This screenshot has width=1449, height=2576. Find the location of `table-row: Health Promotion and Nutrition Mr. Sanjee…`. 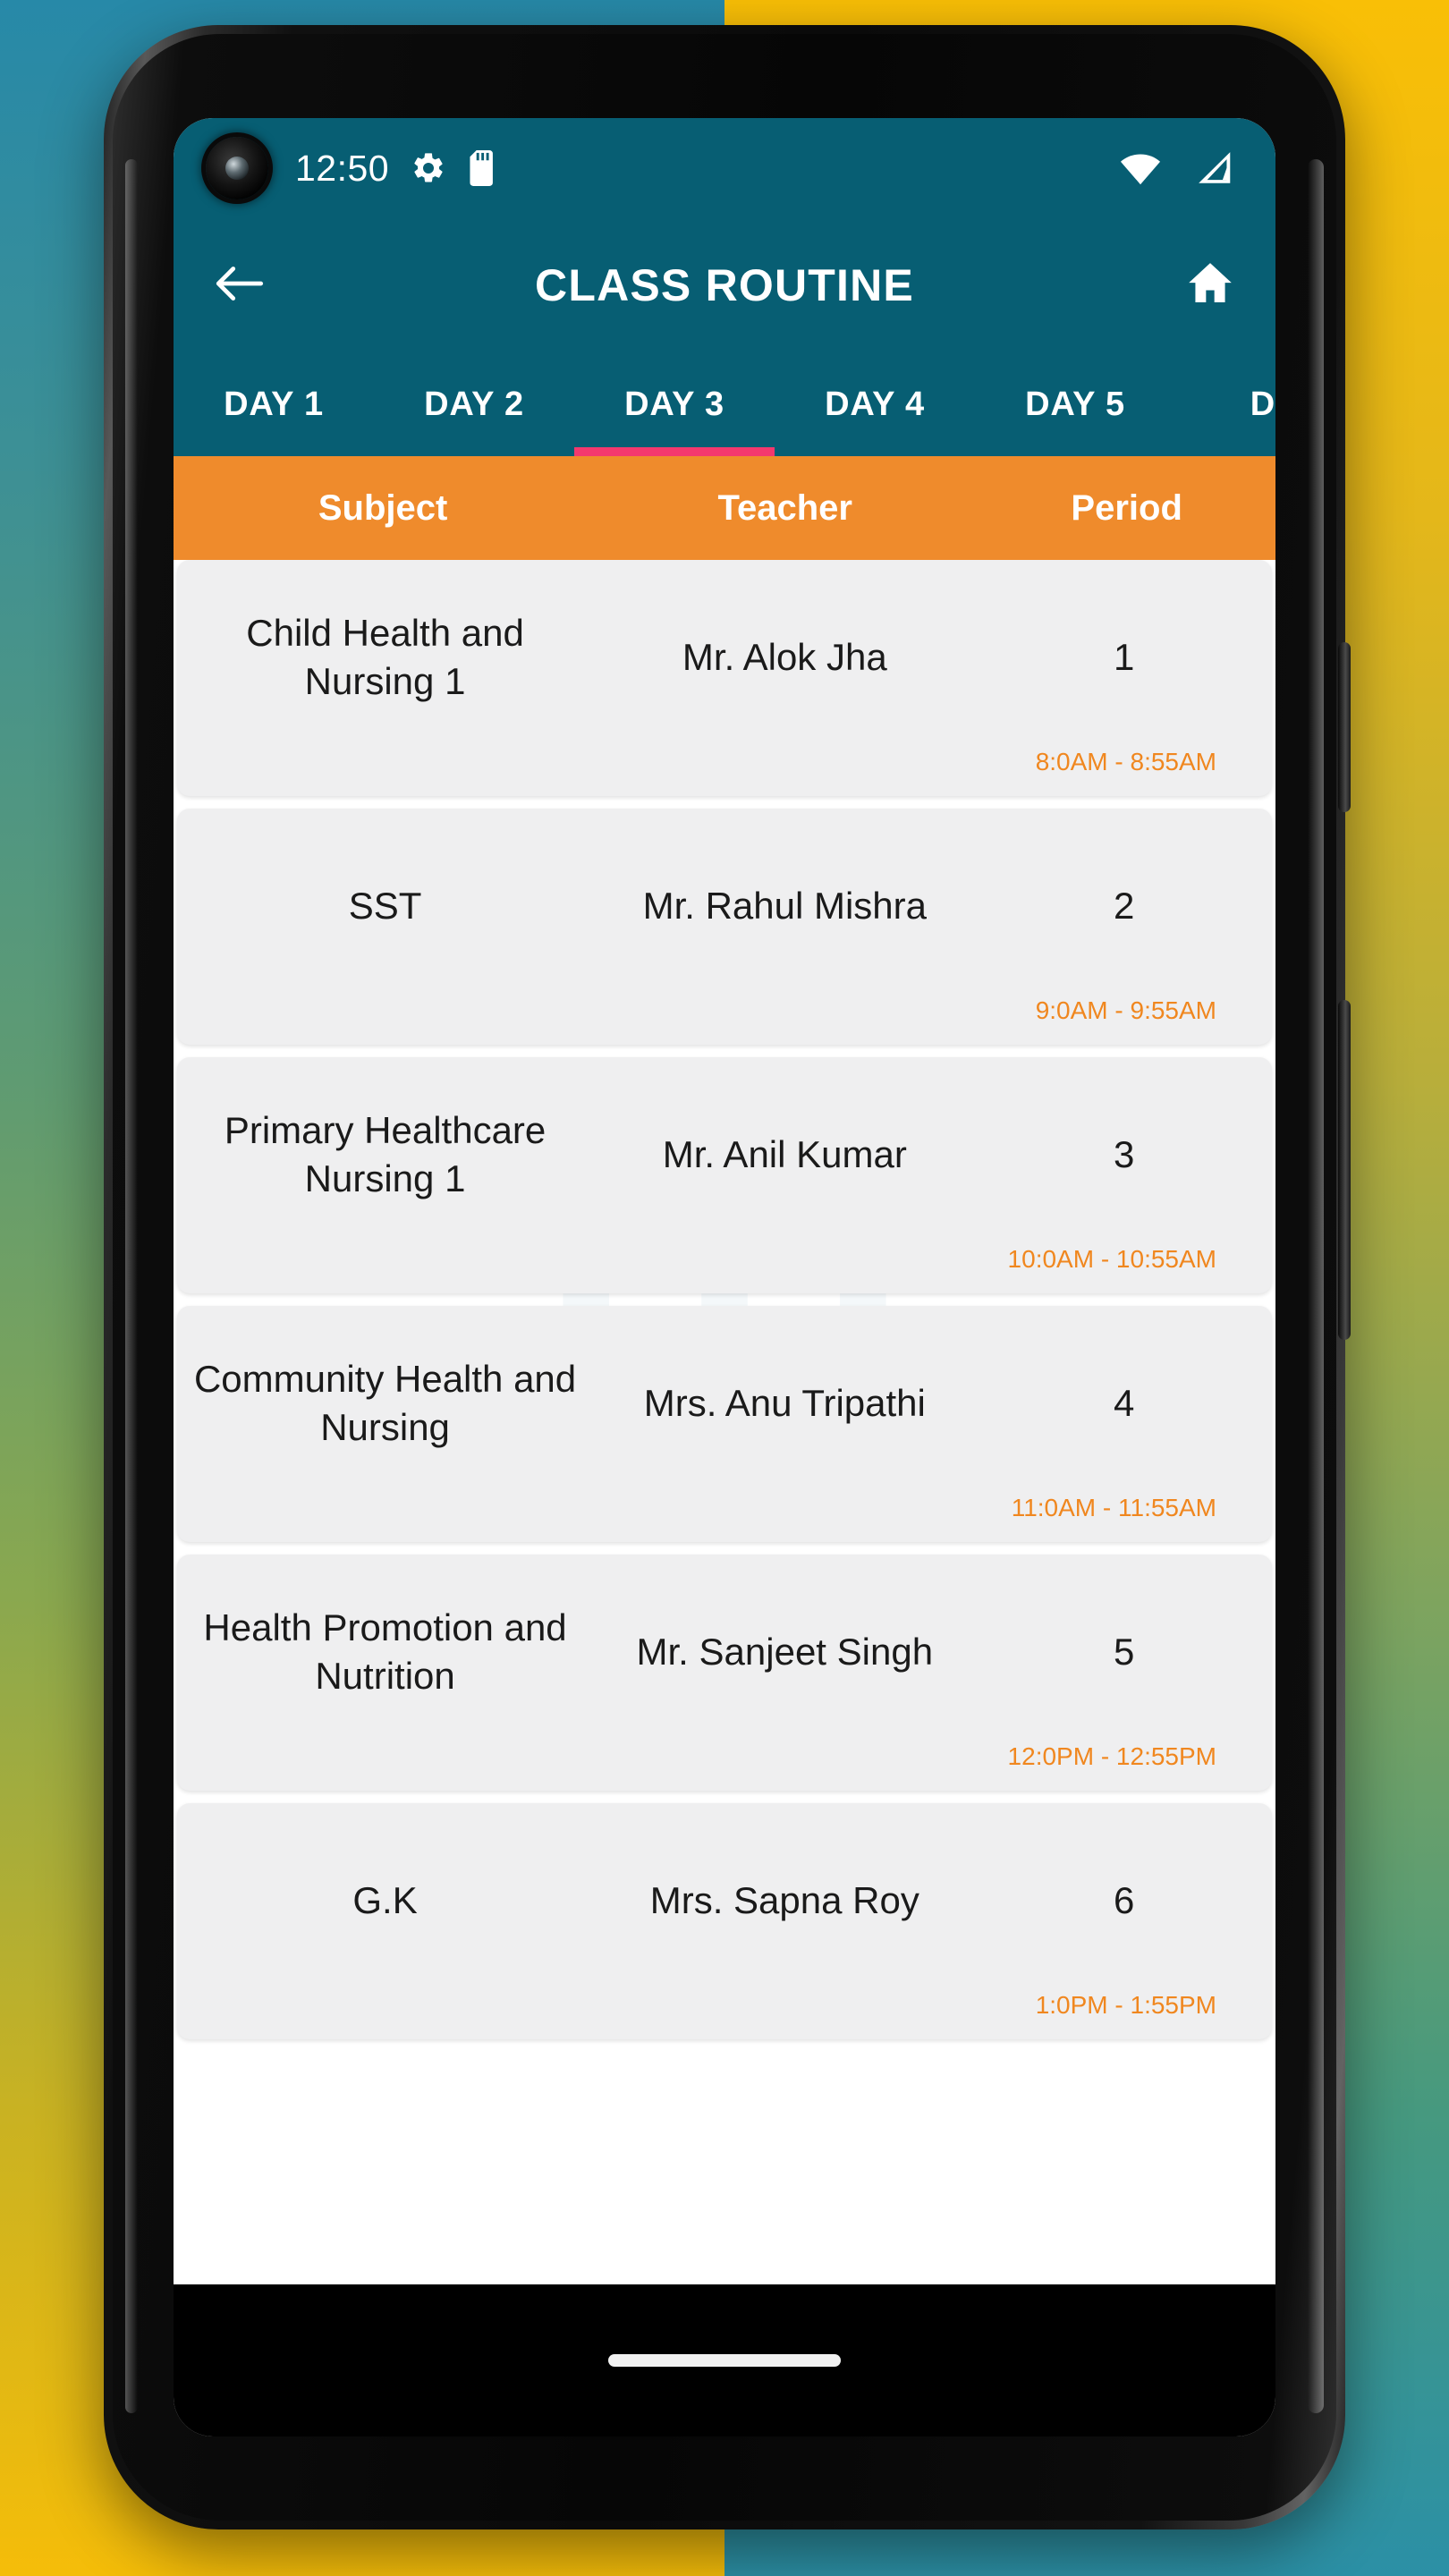

table-row: Health Promotion and Nutrition Mr. Sanjee… is located at coordinates (724, 1673).